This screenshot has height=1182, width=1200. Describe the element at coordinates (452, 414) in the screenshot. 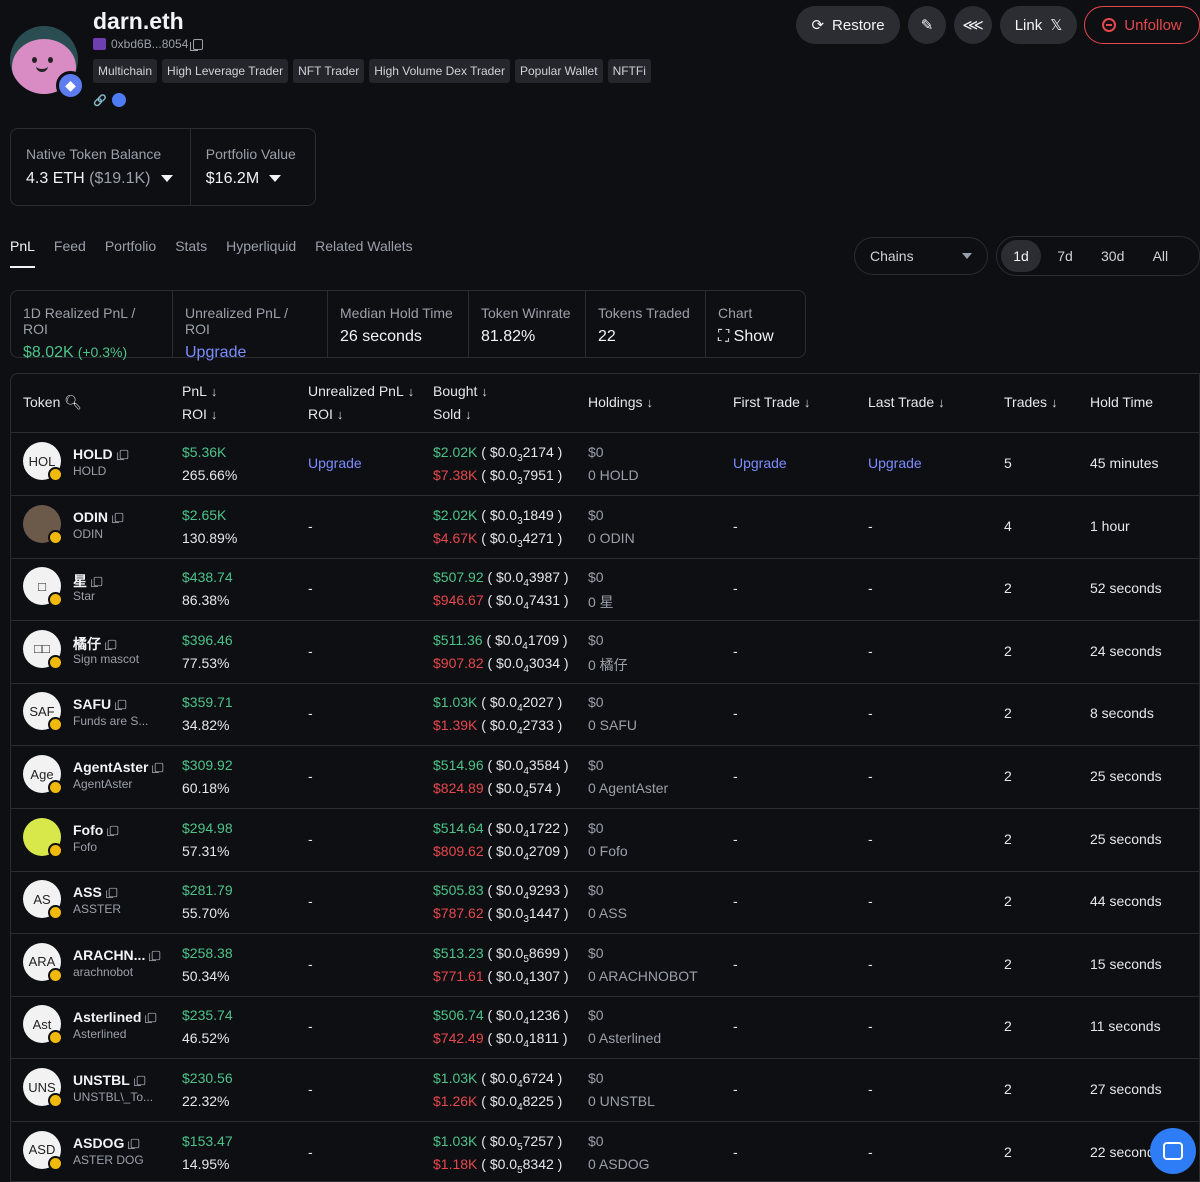

I see `col-sold: Sold ↓` at that location.